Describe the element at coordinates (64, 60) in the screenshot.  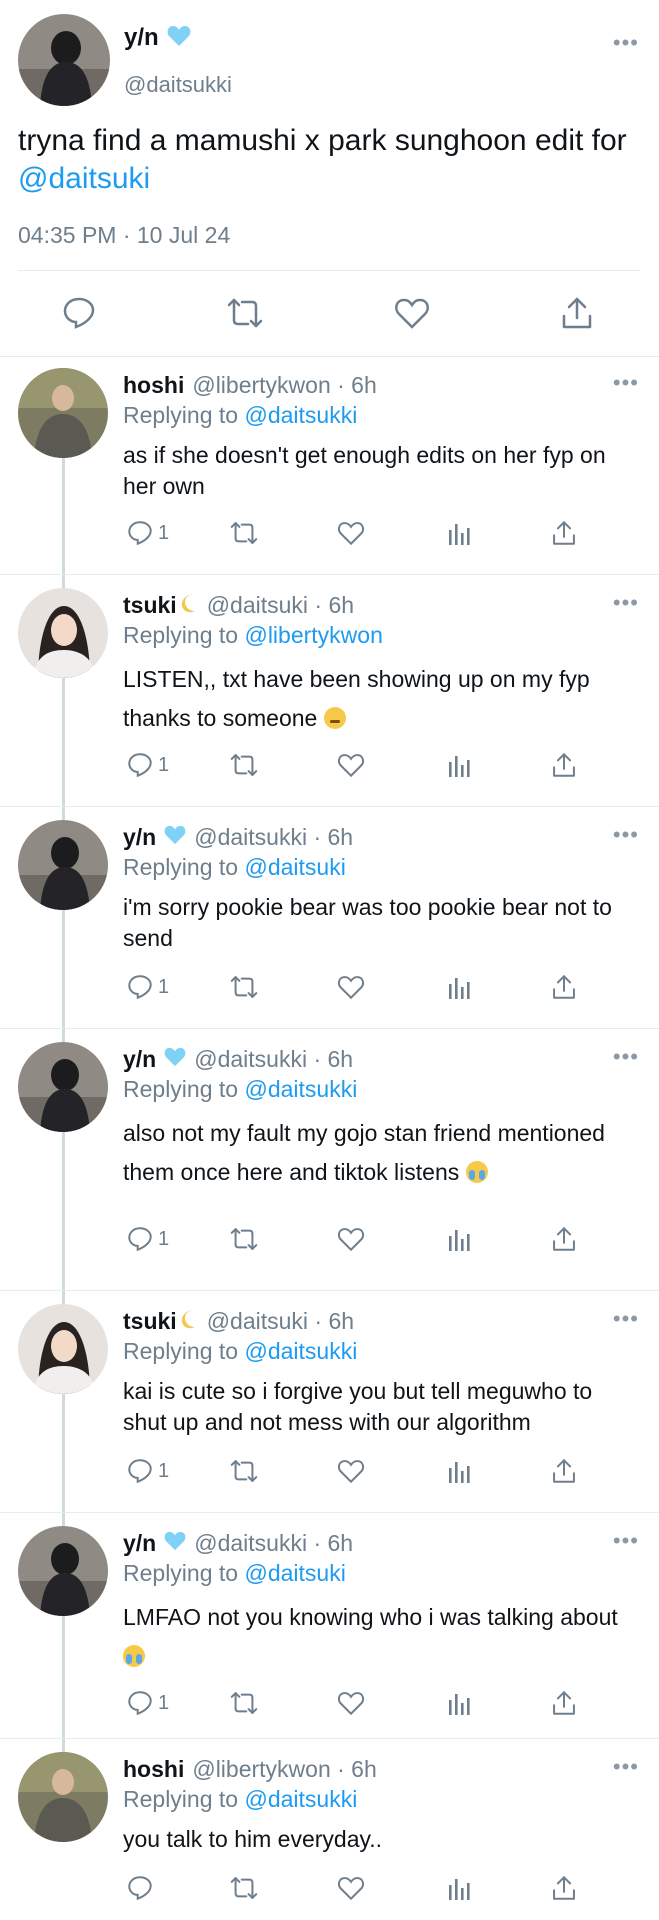
I see `main-avatar` at that location.